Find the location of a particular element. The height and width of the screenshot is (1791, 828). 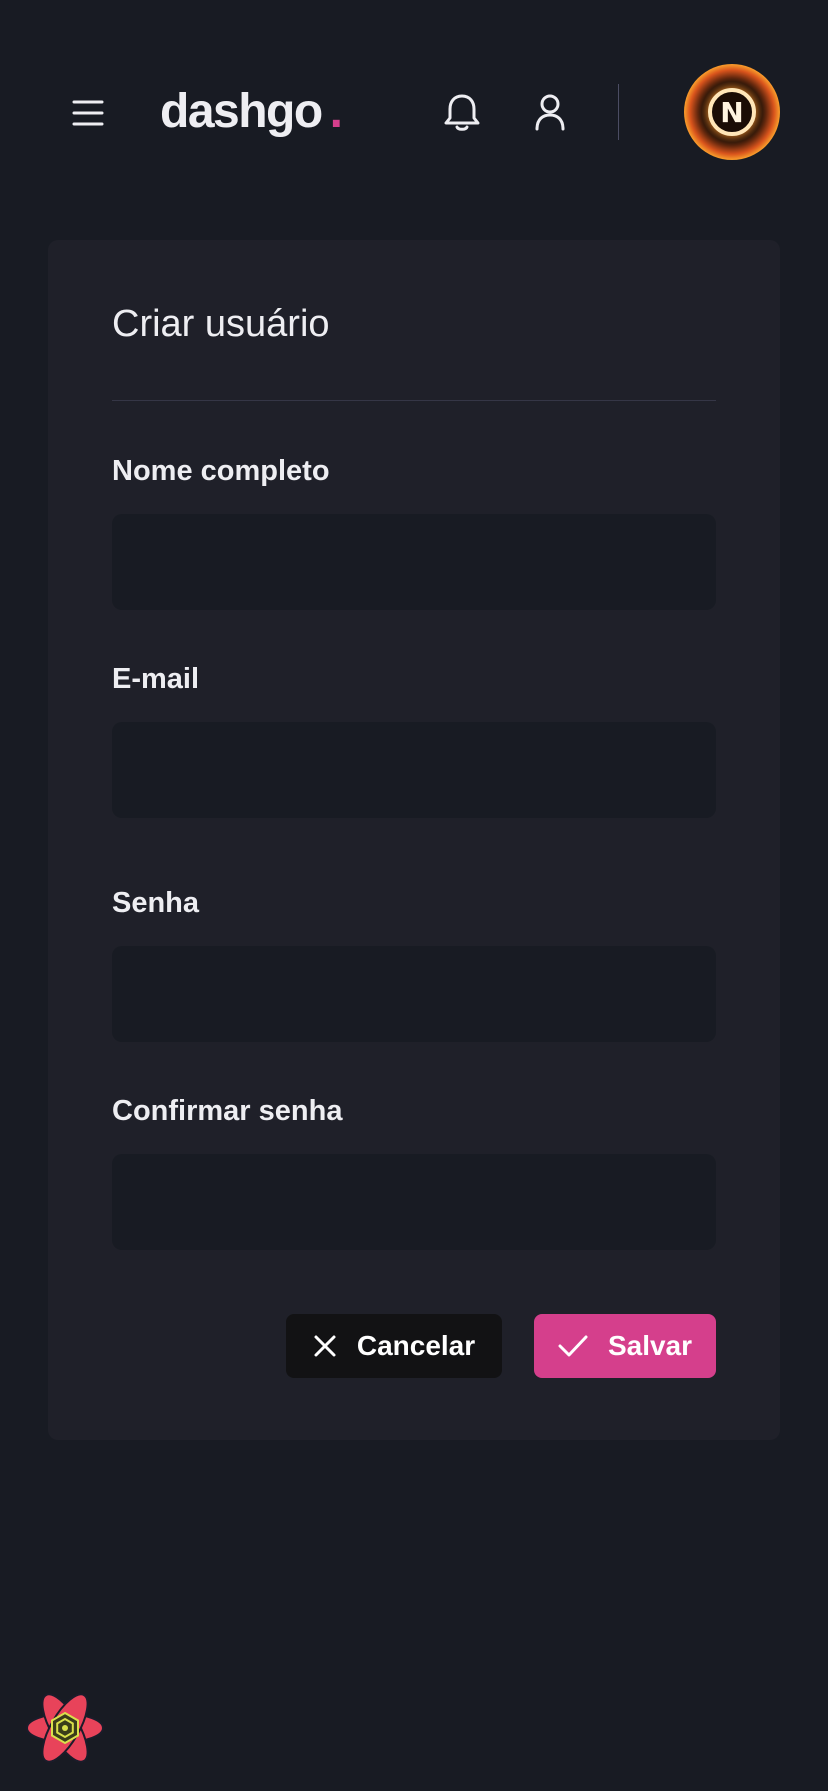

confirm-password-label: Confirmar senha is located at coordinates (227, 1111).